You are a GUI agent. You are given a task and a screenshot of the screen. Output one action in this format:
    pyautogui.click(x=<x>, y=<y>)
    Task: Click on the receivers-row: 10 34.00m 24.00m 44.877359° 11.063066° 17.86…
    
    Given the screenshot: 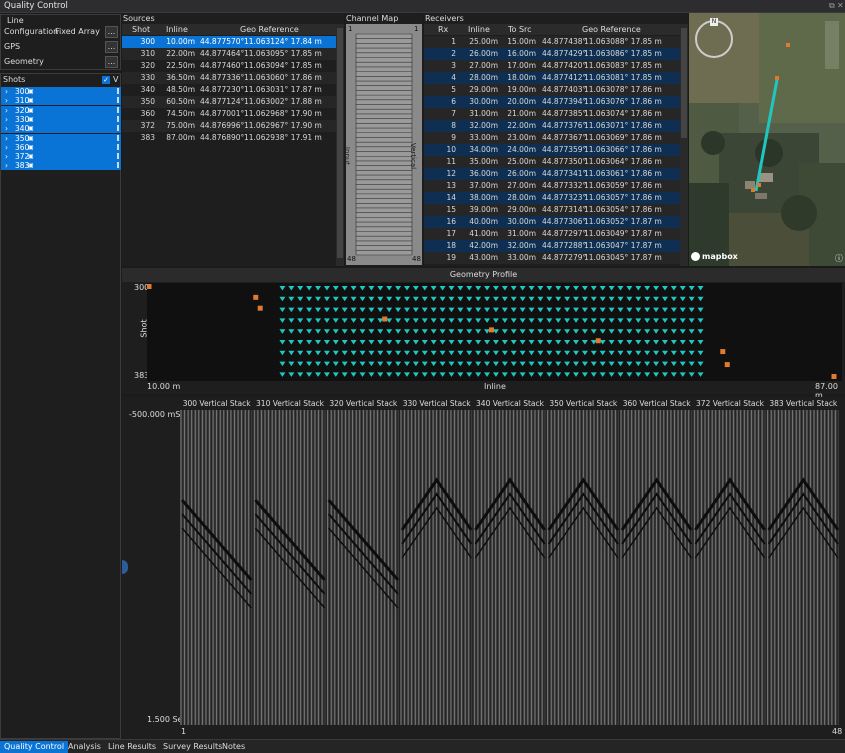 What is the action you would take?
    pyautogui.click(x=552, y=150)
    